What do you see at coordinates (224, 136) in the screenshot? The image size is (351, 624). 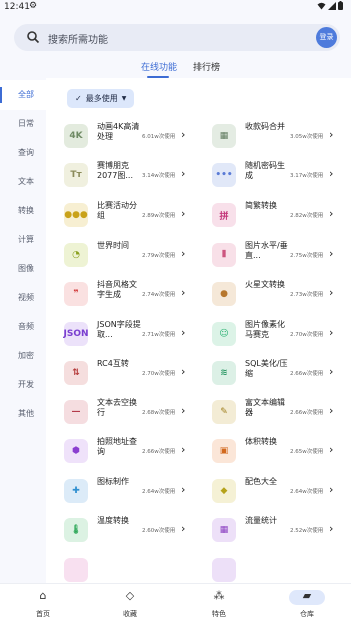 I see `qr-merge-icon: ▦` at bounding box center [224, 136].